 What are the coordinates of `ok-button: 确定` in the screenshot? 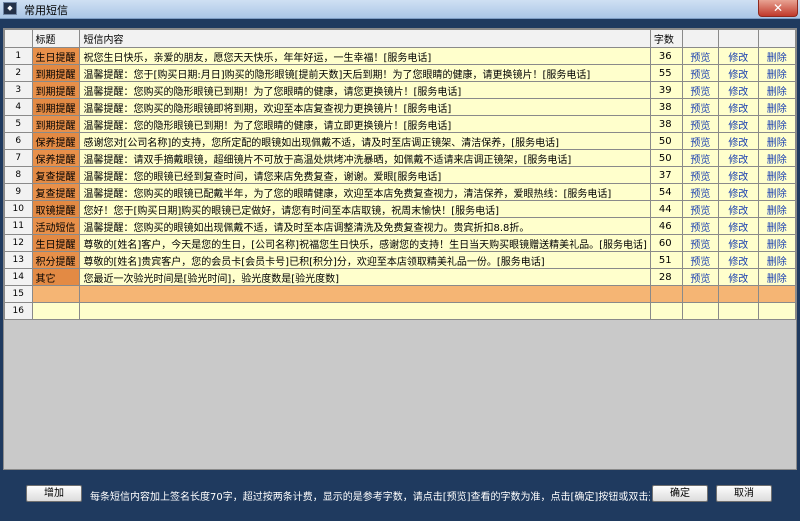 It's located at (680, 493).